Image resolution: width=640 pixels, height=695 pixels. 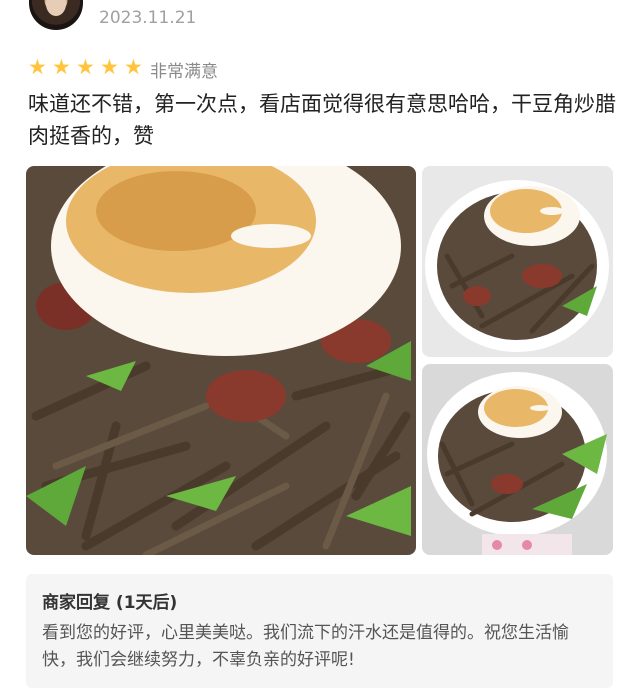 I want to click on review-text: 味道还不错，第一次点，看店面觉得很有意思哈哈，干豆角炒腊肉挺香的，赞, so click(x=322, y=120).